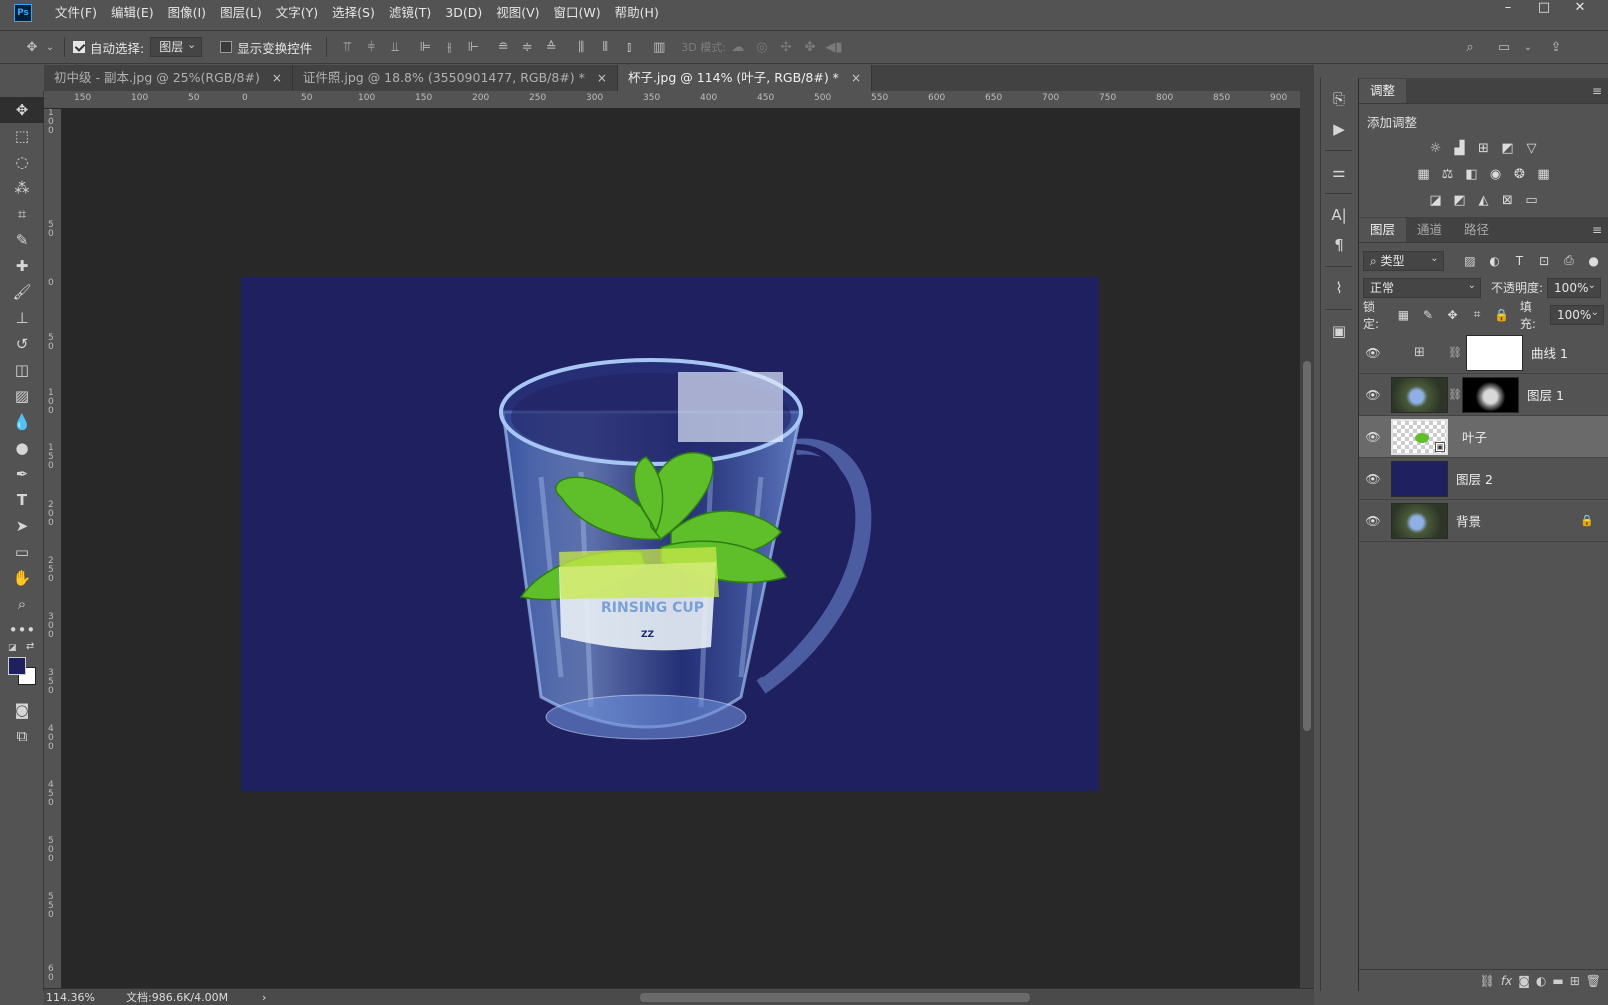  Describe the element at coordinates (1524, 981) in the screenshot. I see `add-mask-icon: ◙` at that location.